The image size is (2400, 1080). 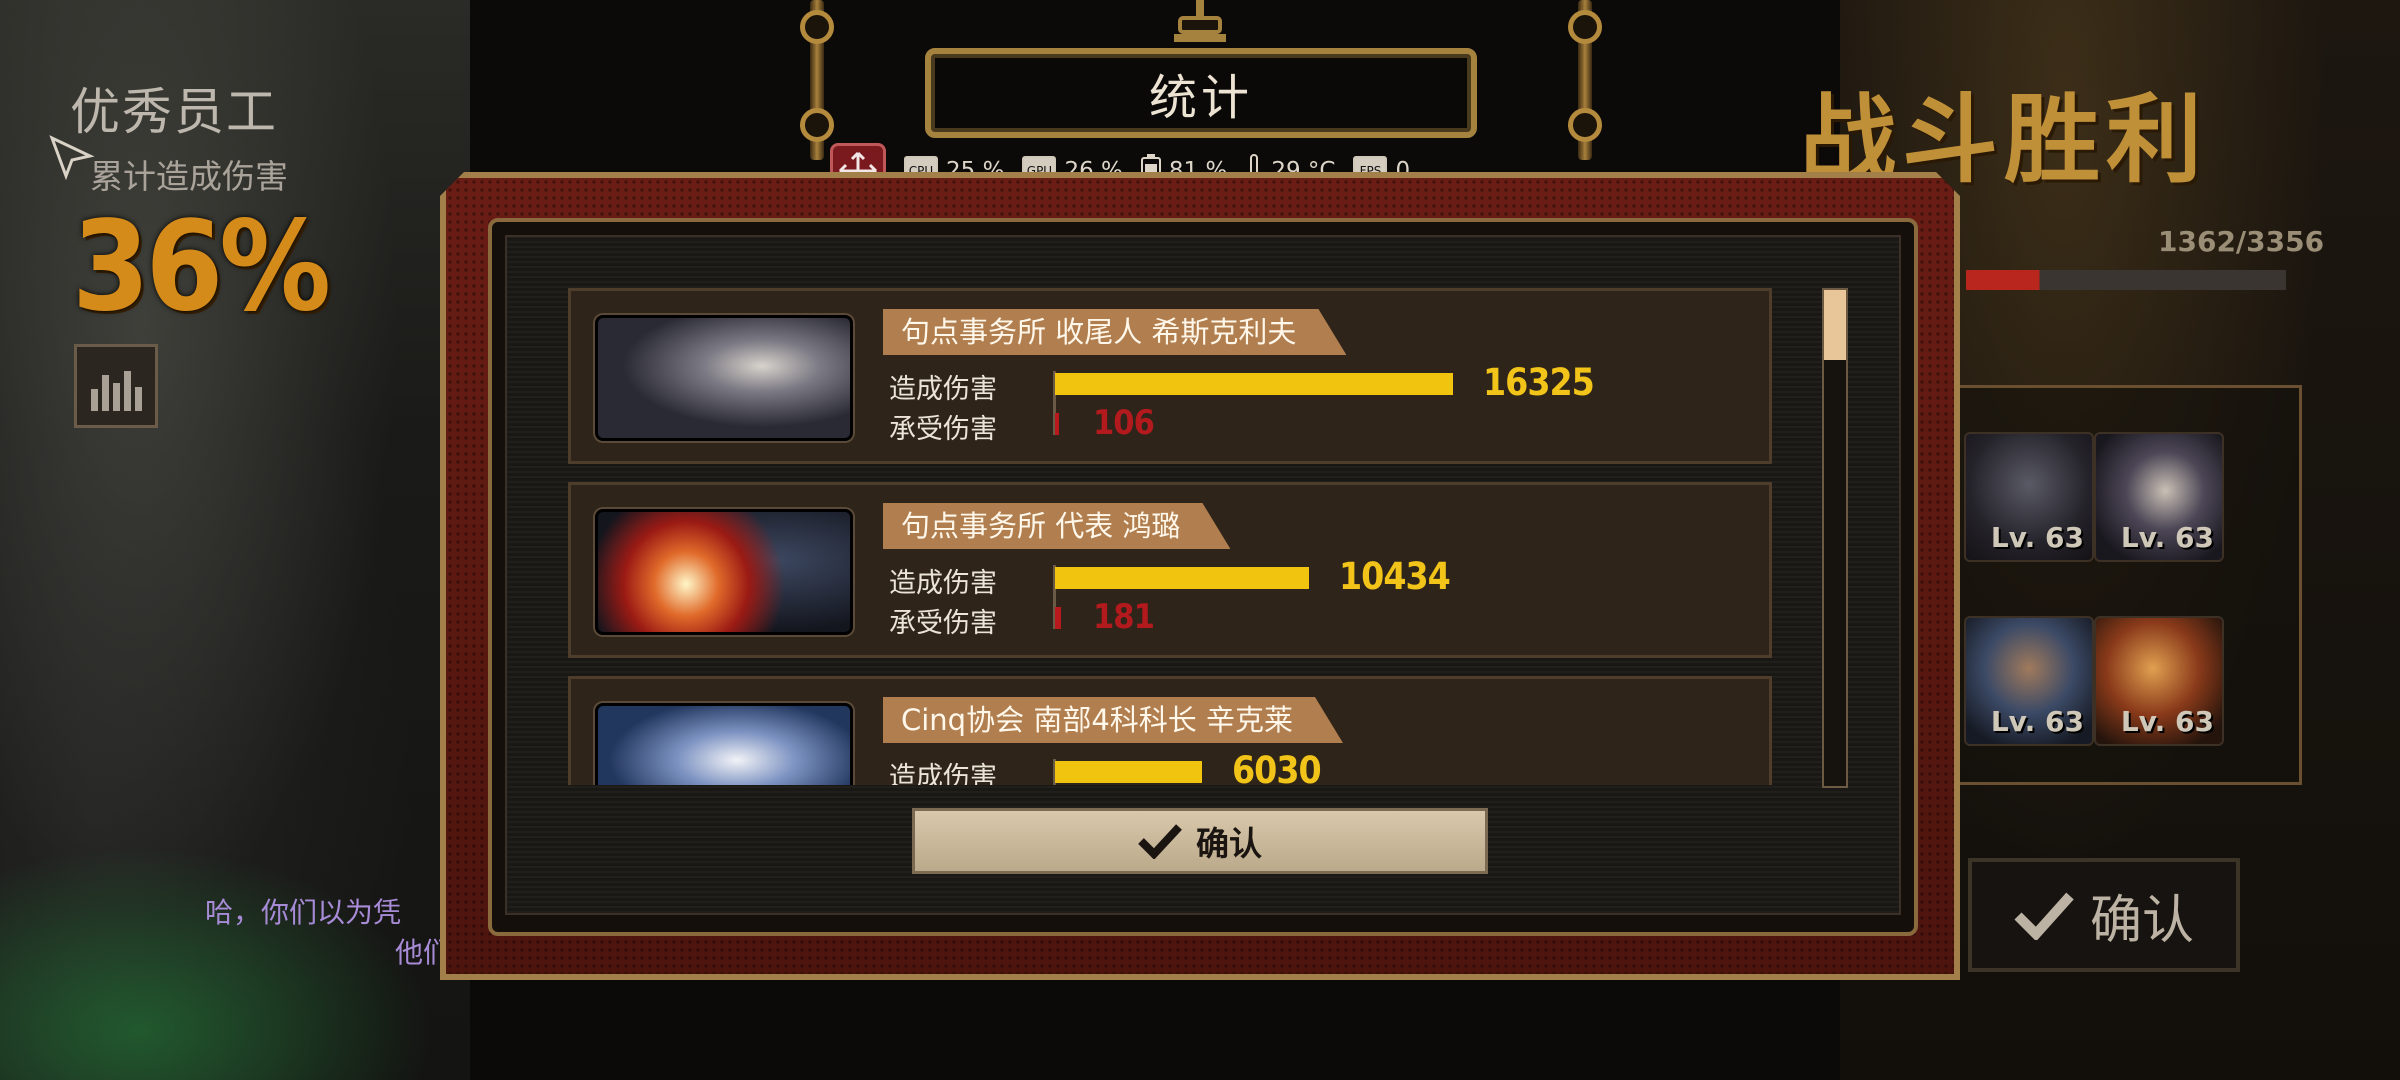 I want to click on title-ornament-icon, so click(x=1200, y=21).